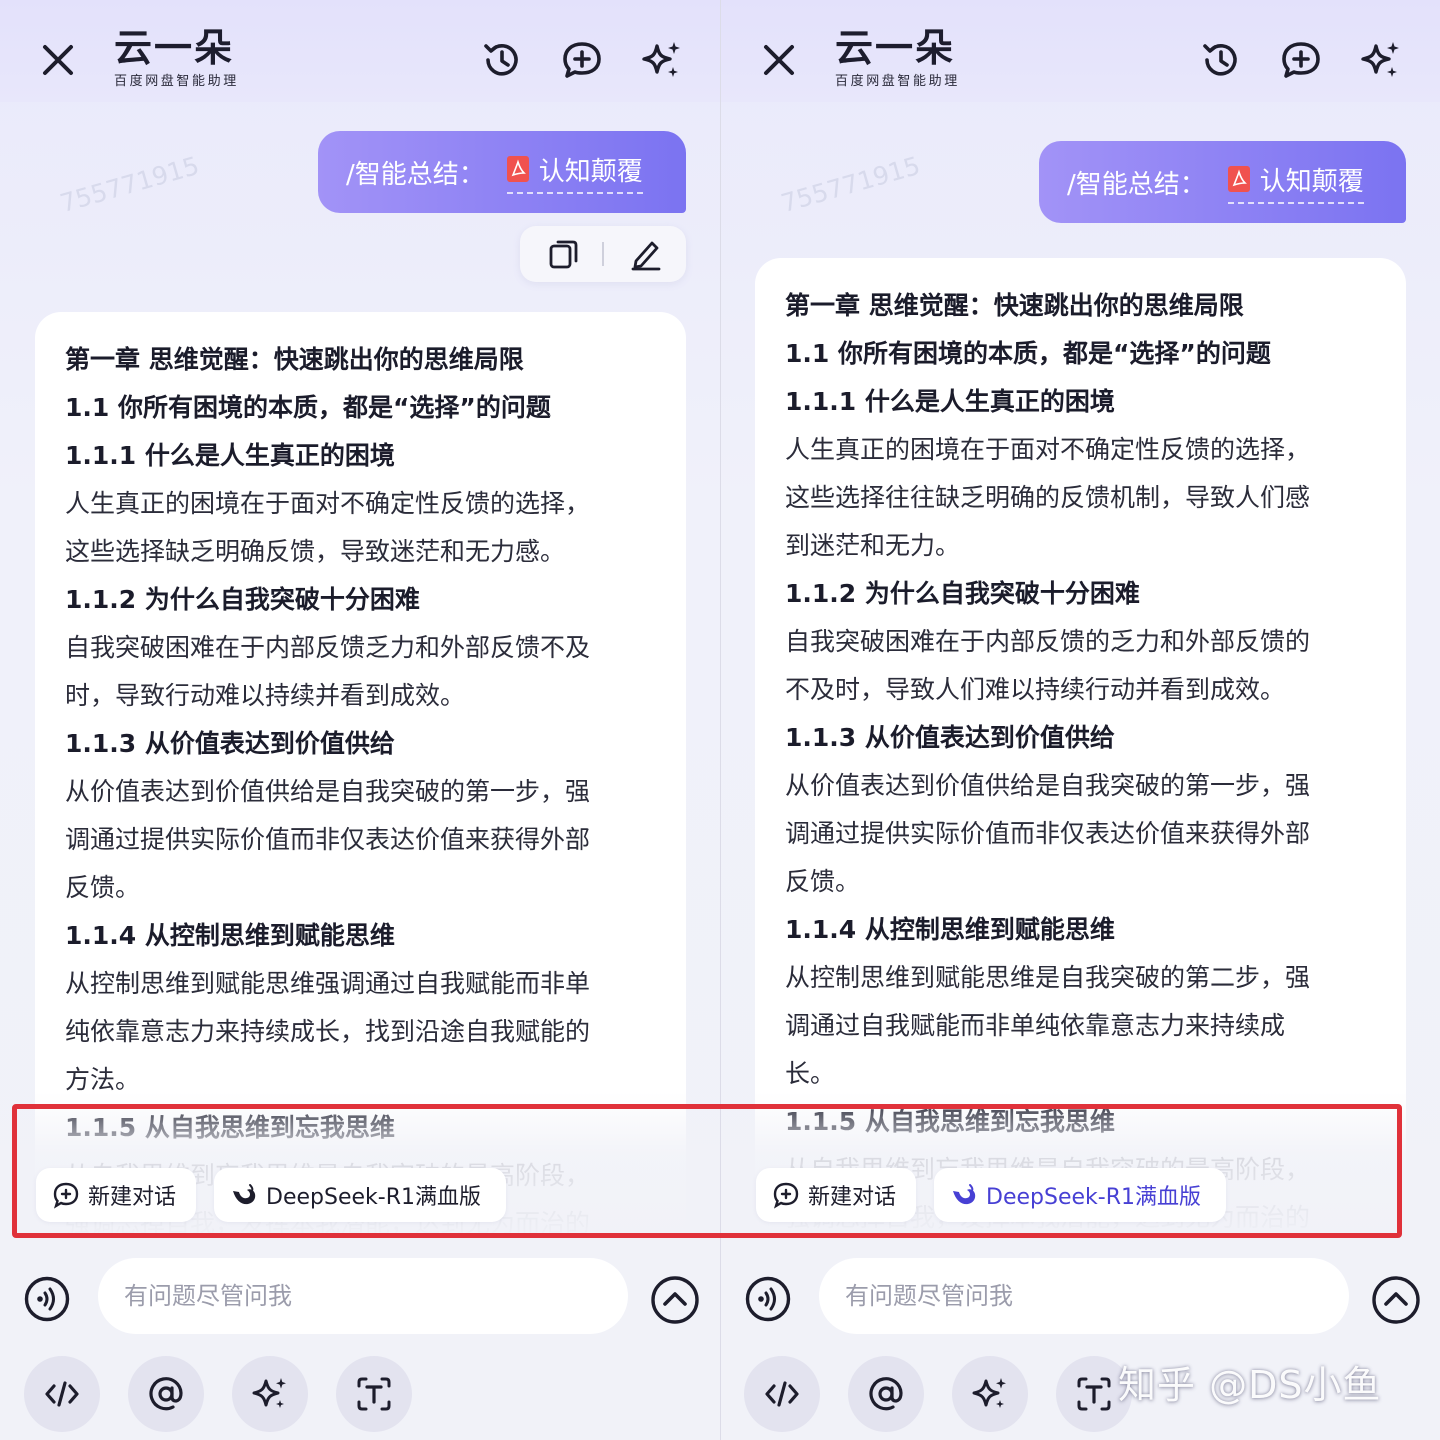  I want to click on summary-text: 从控制思维到赋能思维强调通过自我赋能而非单, so click(328, 983).